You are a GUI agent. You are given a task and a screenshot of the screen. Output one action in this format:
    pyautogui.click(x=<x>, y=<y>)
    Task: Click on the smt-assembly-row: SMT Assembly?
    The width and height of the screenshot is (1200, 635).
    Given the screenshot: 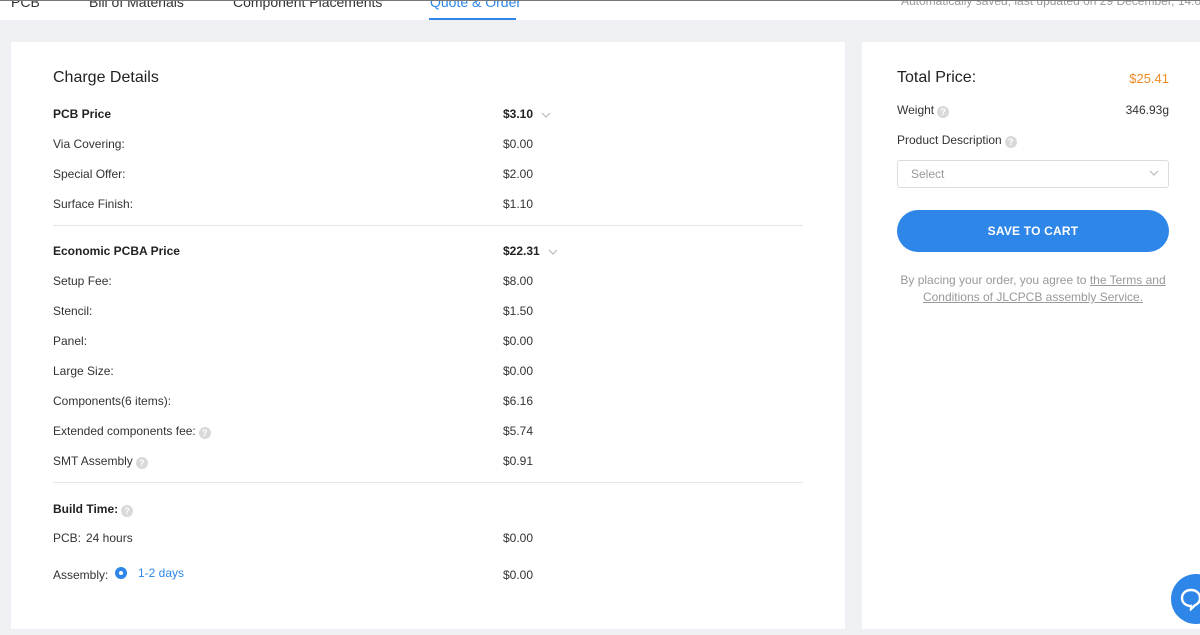 What is the action you would take?
    pyautogui.click(x=100, y=461)
    